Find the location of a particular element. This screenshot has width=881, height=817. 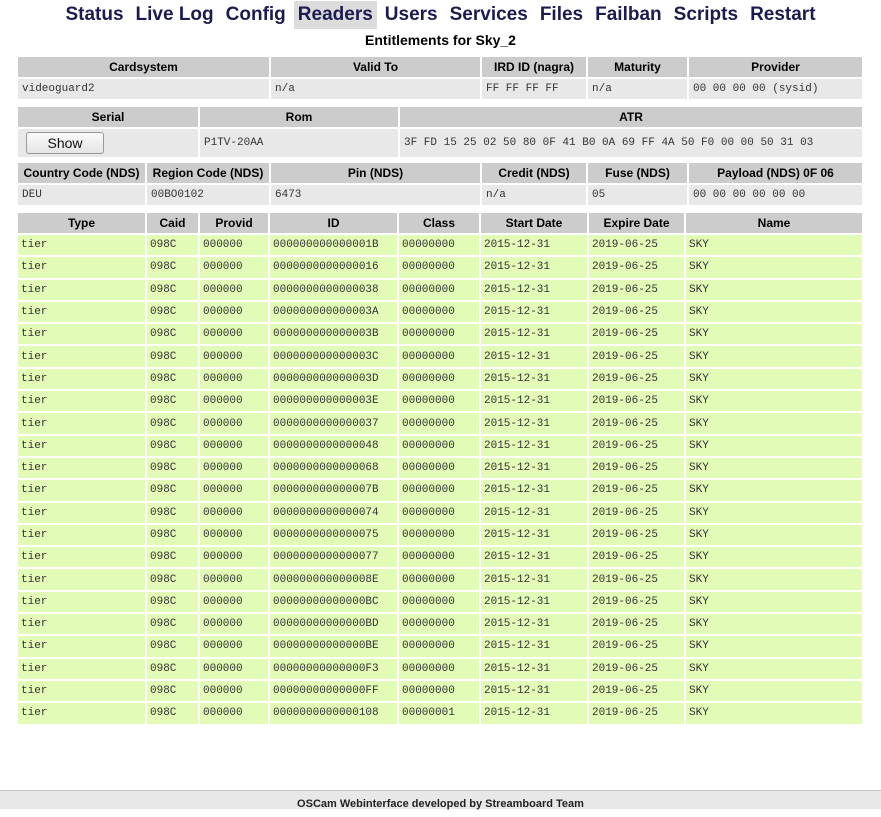

cell-id: 0000000000000016 is located at coordinates (333, 267).